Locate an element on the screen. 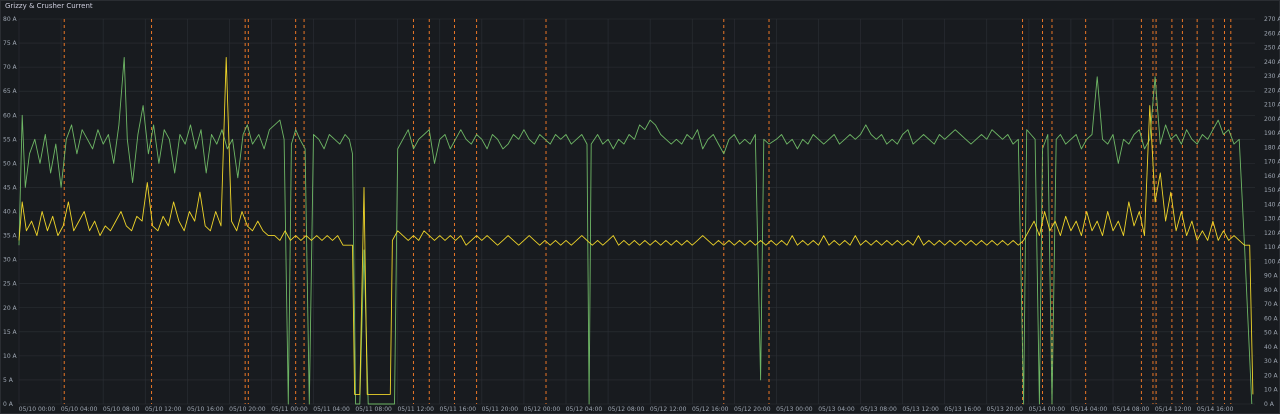 The height and width of the screenshot is (414, 1280). y-right-tick-label: 120 A is located at coordinates (1272, 233).